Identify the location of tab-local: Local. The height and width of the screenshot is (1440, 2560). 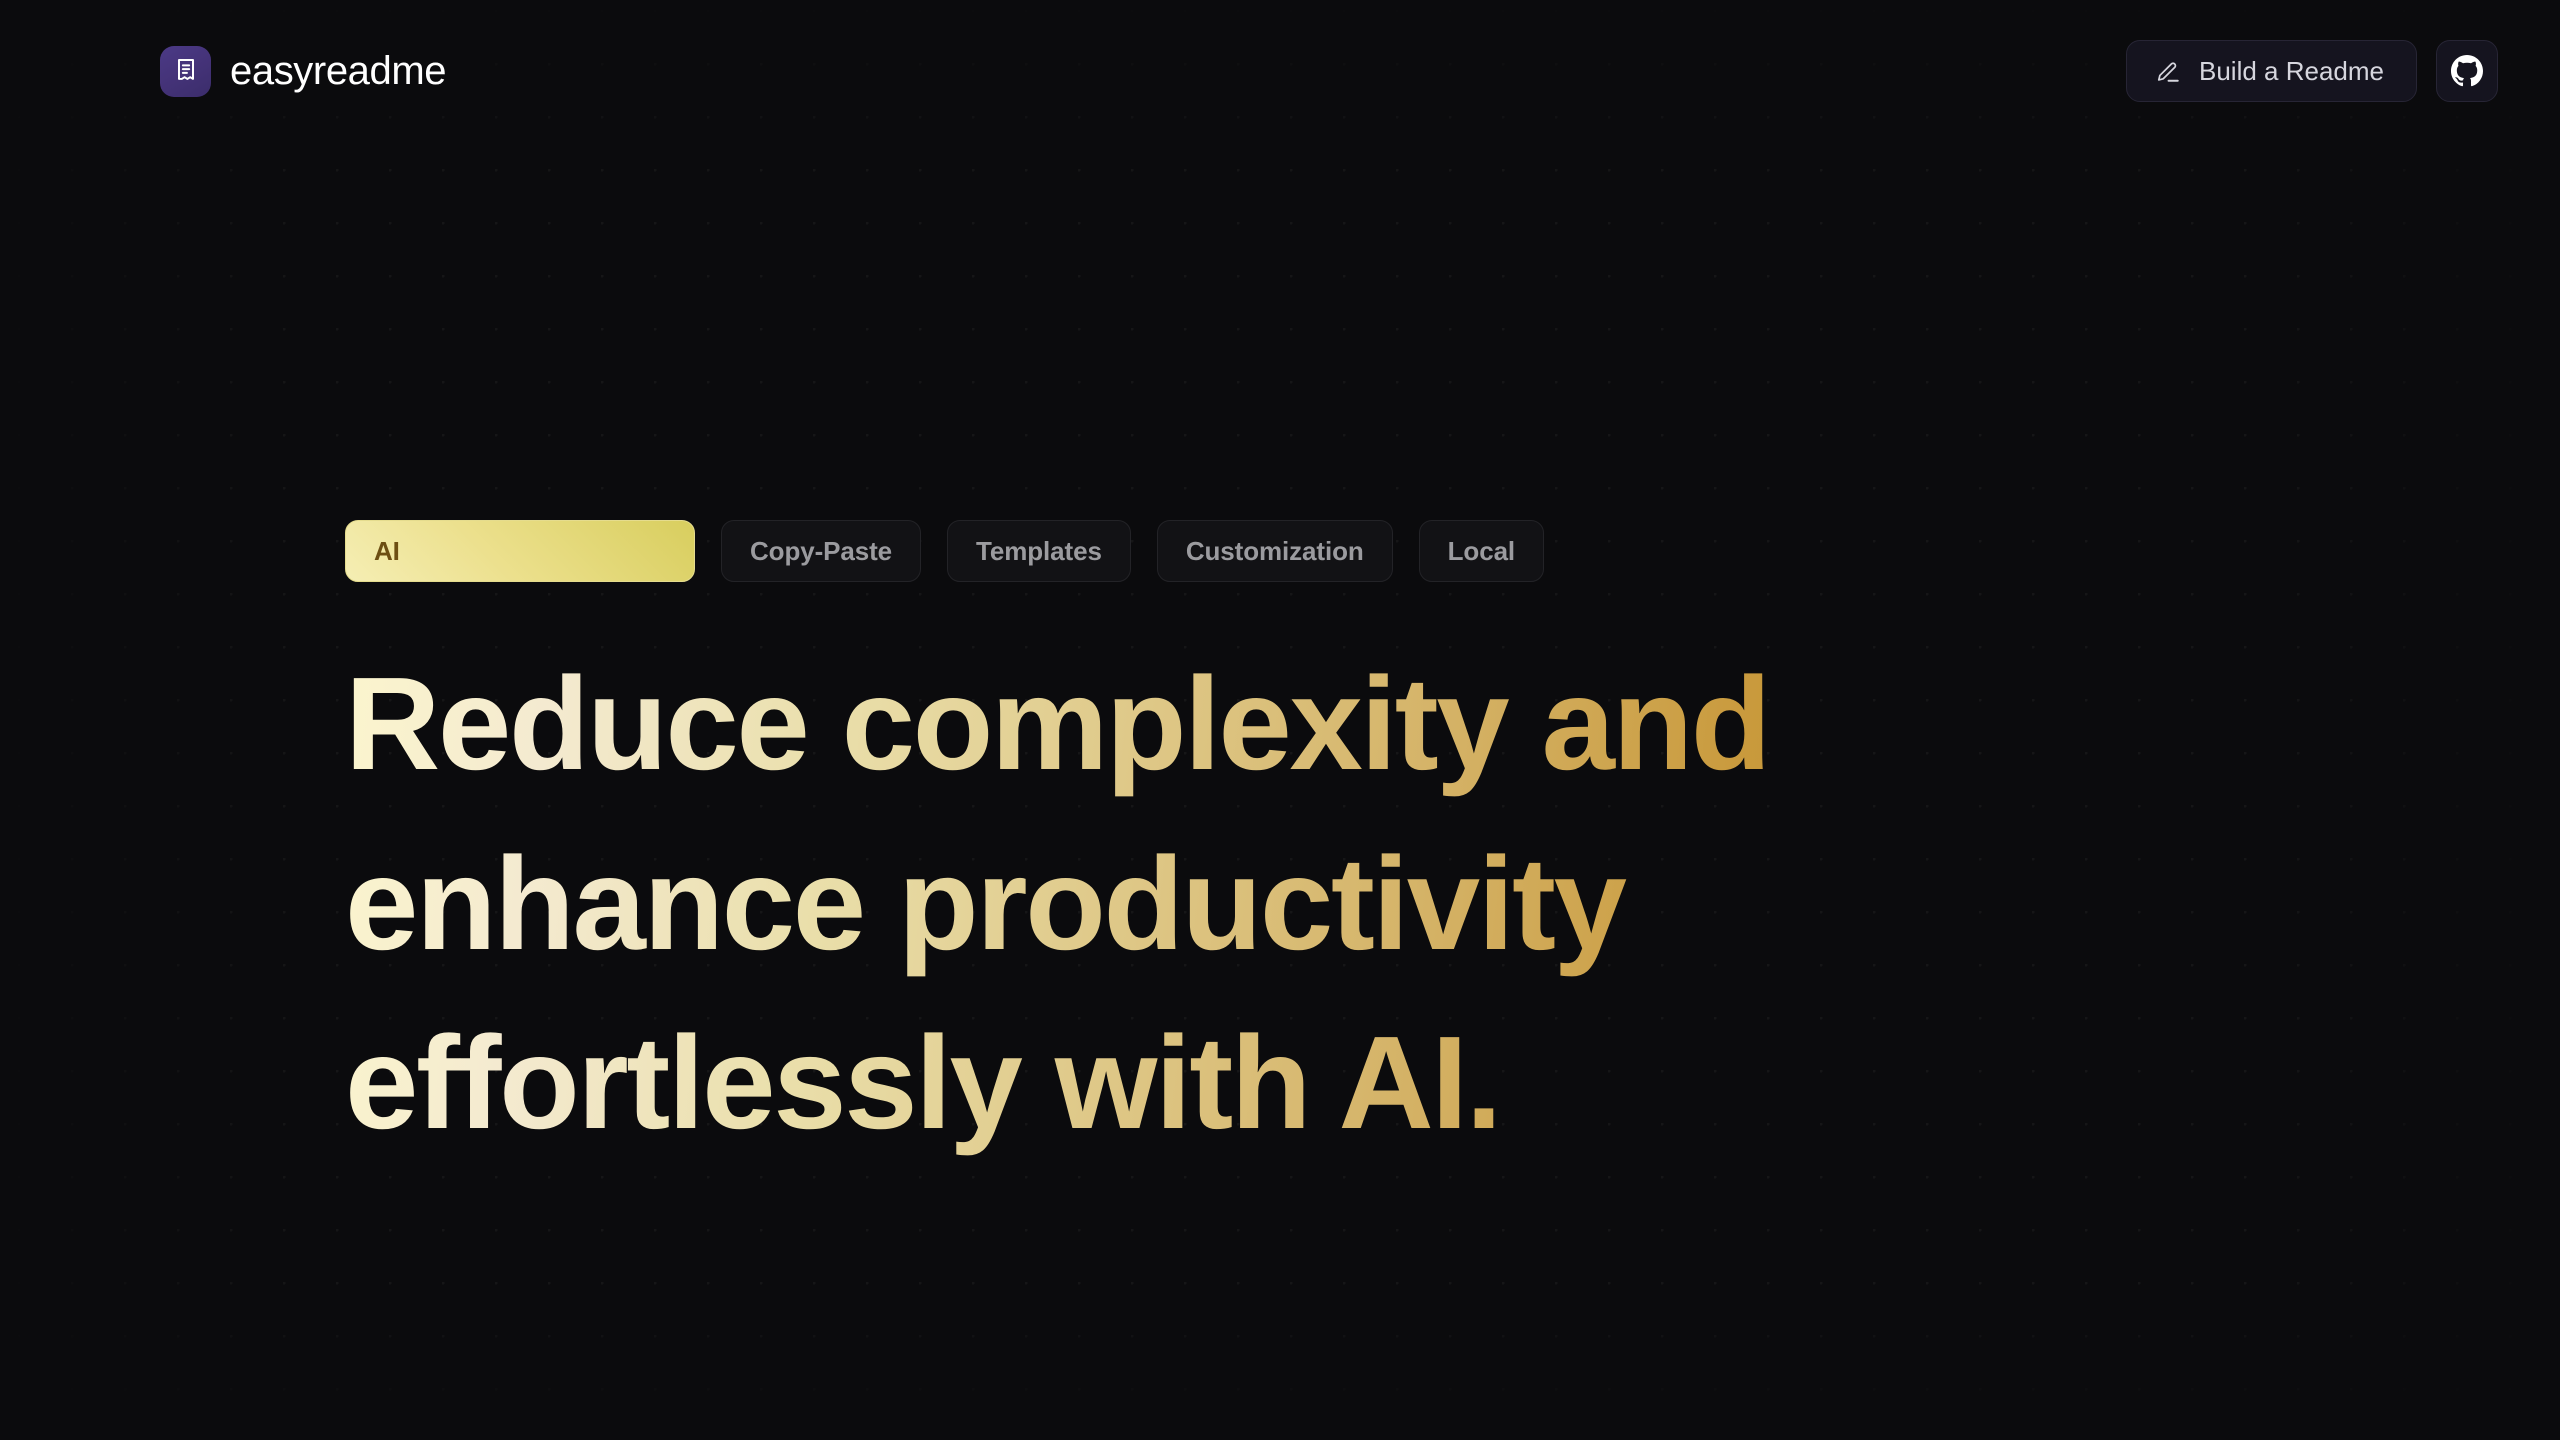
(1481, 551).